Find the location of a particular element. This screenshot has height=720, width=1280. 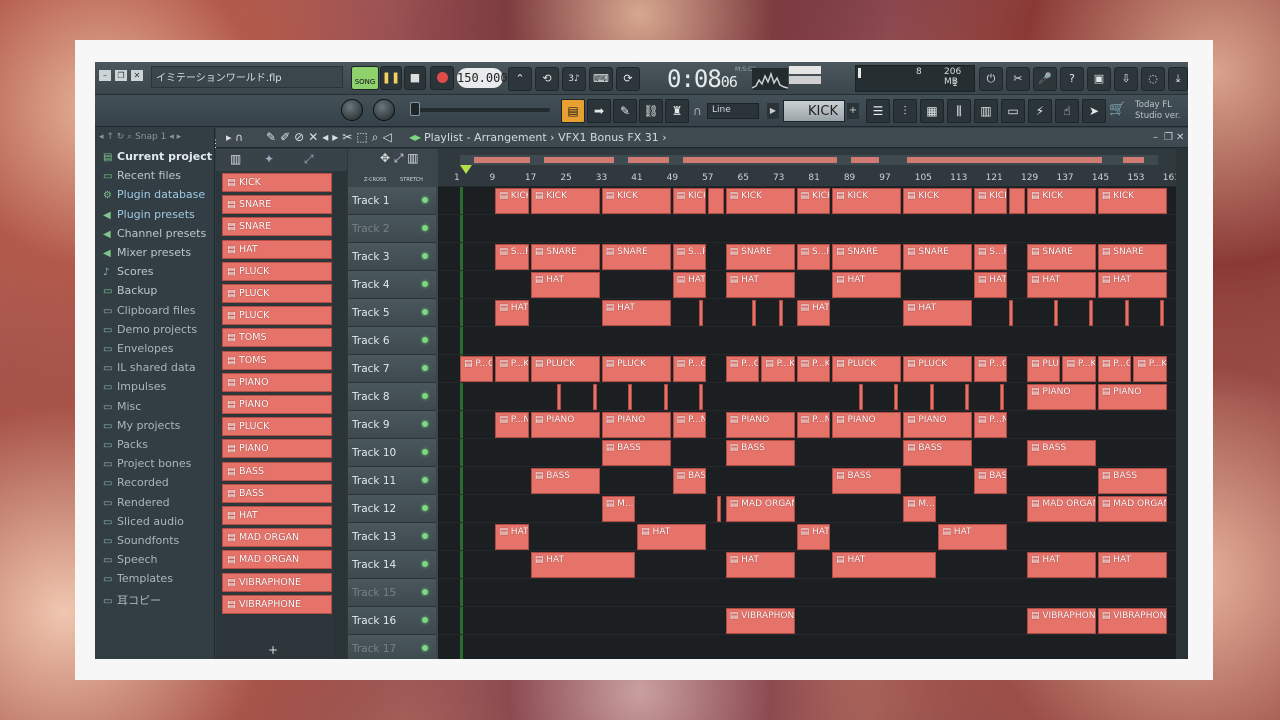

pattern-item: ▤ KICK is located at coordinates (277, 182).